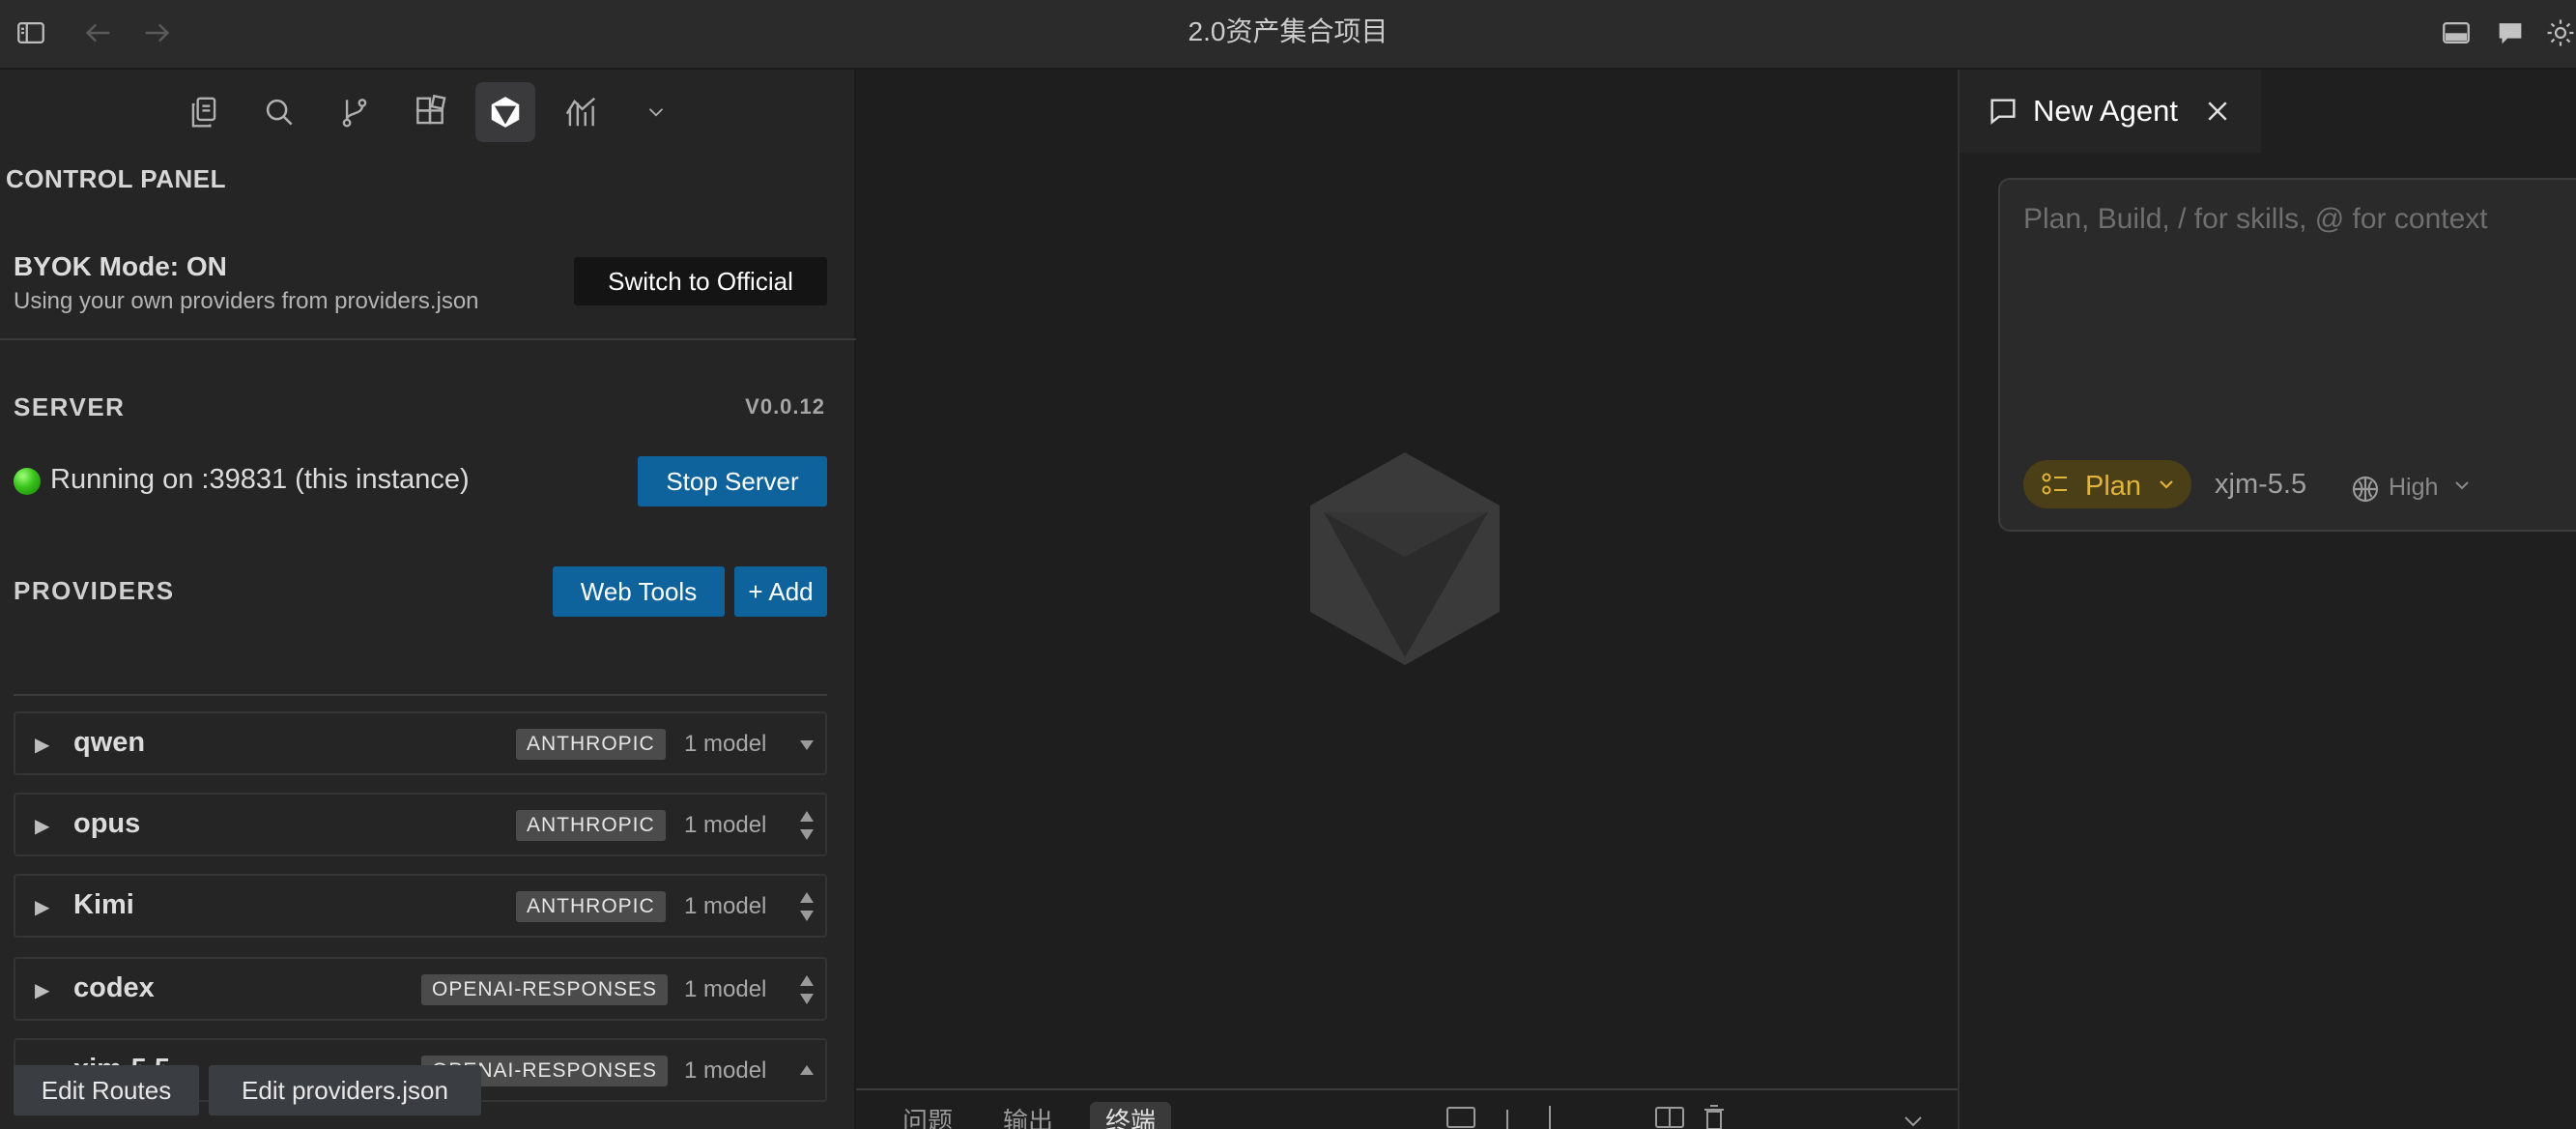 Image resolution: width=2576 pixels, height=1129 pixels. Describe the element at coordinates (2261, 485) in the screenshot. I see `model-selector: xjm-5.5` at that location.